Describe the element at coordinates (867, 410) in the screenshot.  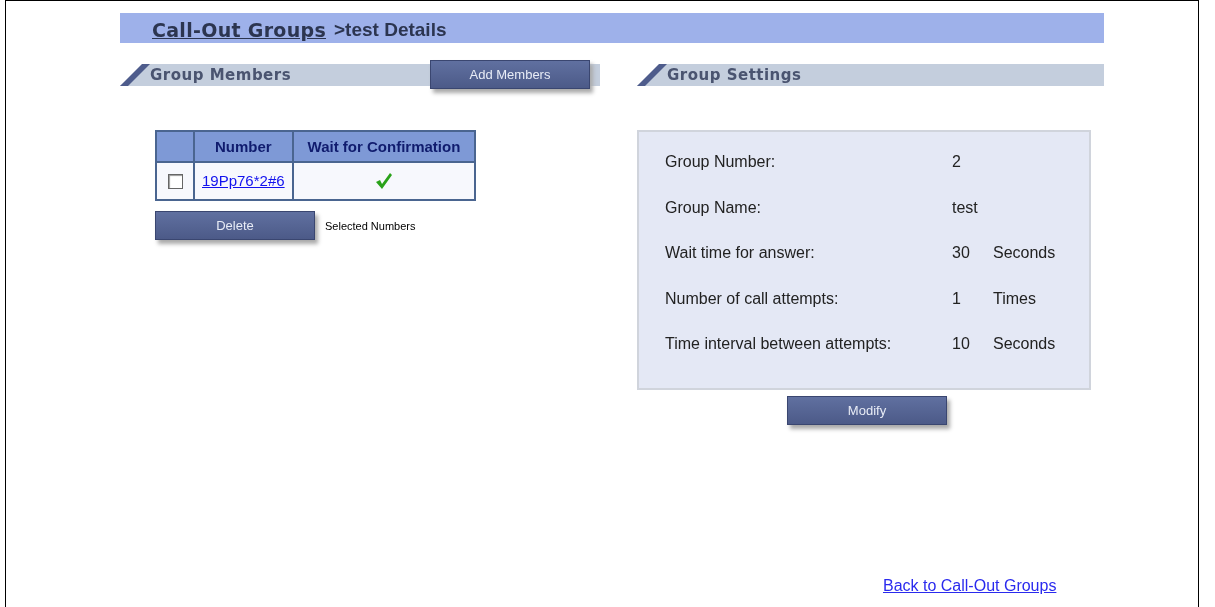
I see `modify-button: Modify` at that location.